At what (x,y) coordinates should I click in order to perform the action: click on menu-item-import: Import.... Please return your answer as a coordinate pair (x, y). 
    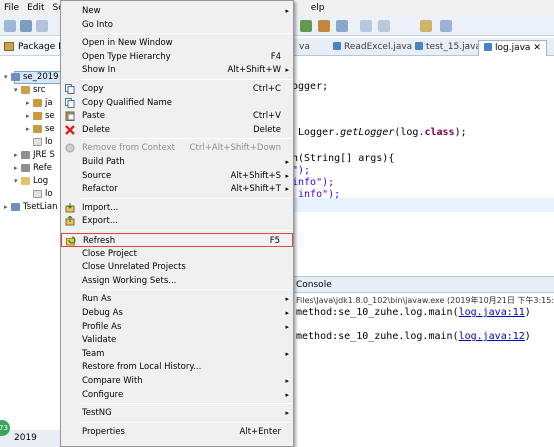
    Looking at the image, I should click on (177, 208).